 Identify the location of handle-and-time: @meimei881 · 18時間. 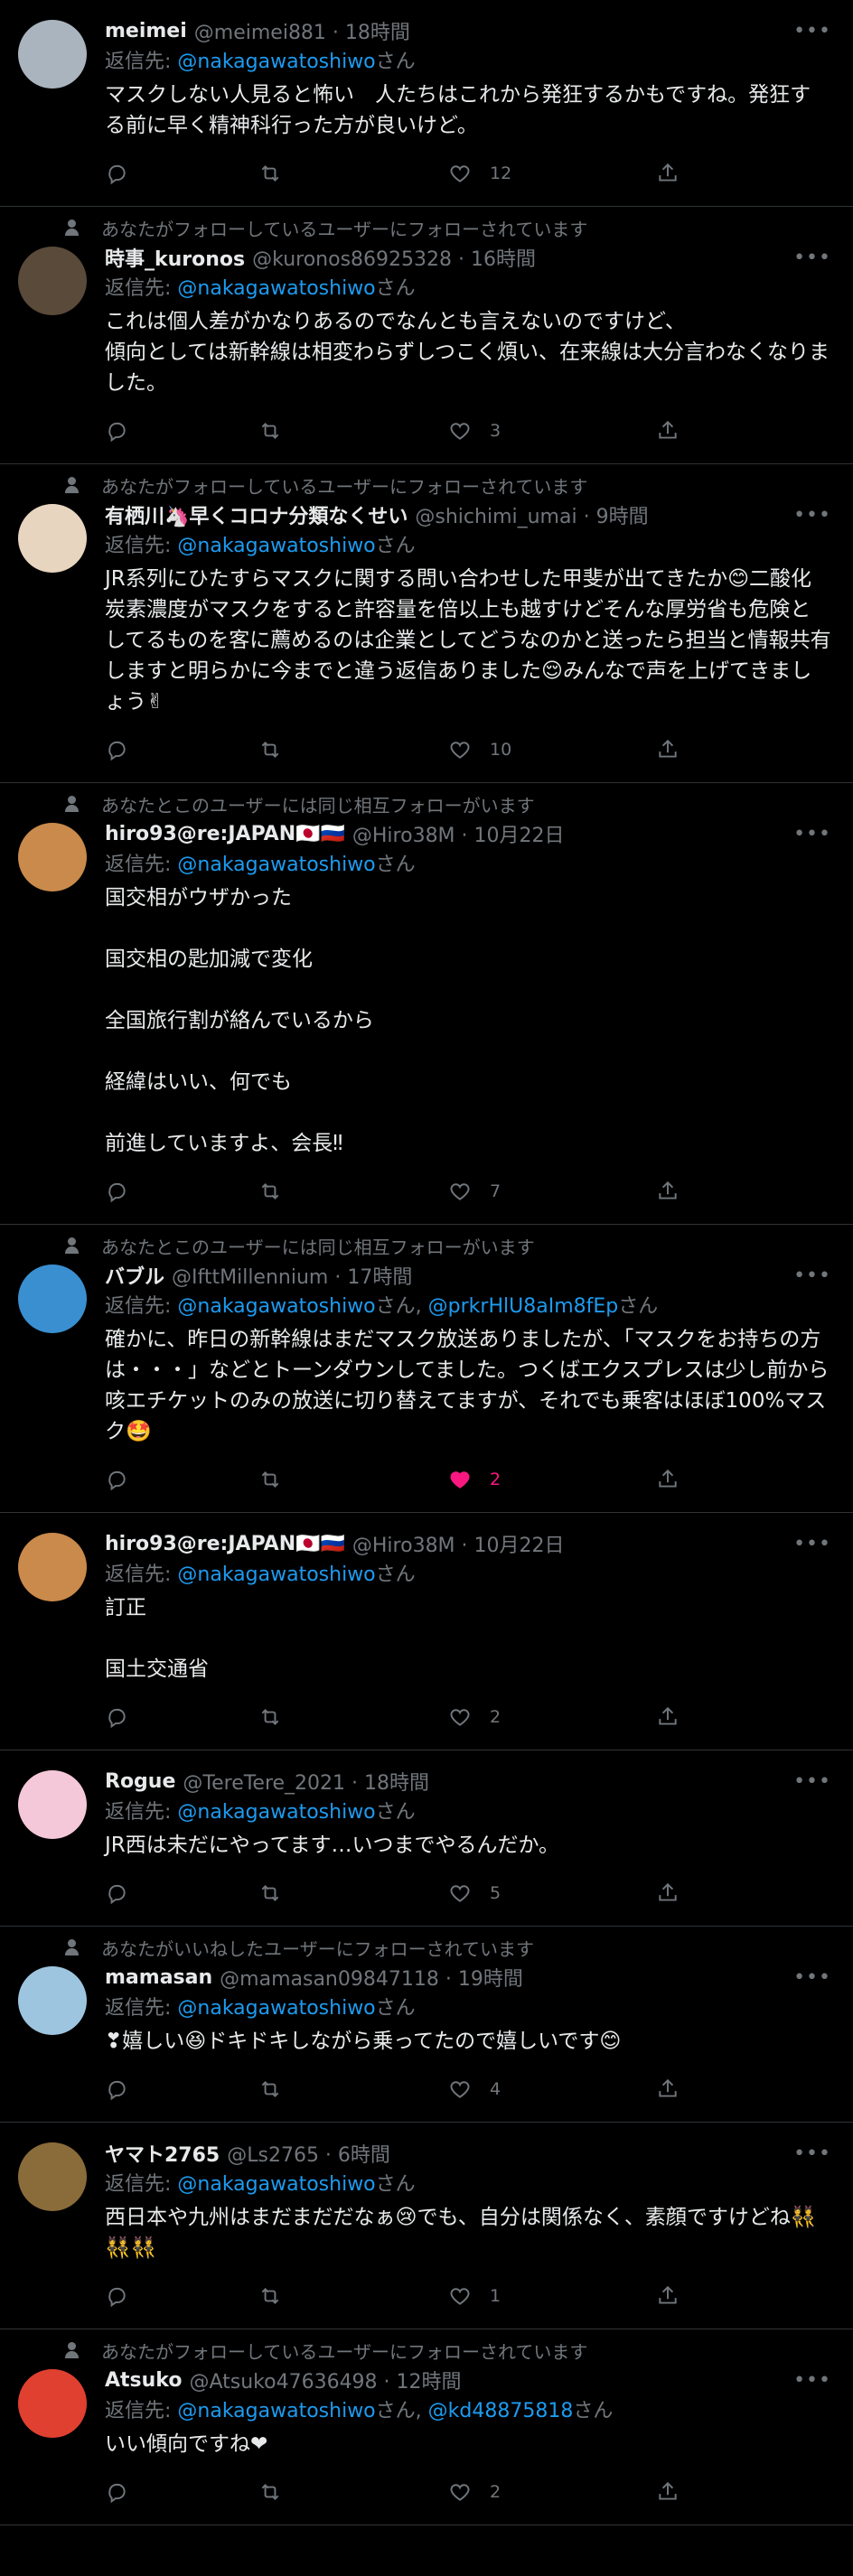
(302, 31).